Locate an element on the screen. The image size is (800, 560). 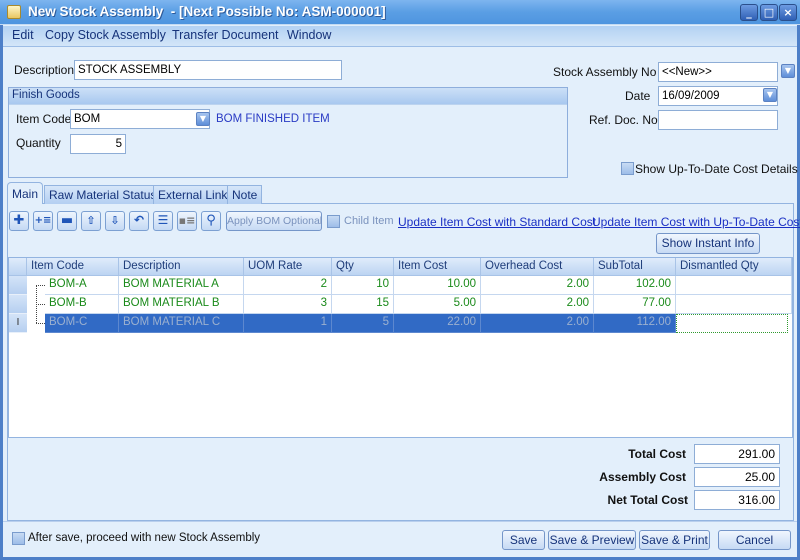
child-item-checkbox is located at coordinates (333, 221).